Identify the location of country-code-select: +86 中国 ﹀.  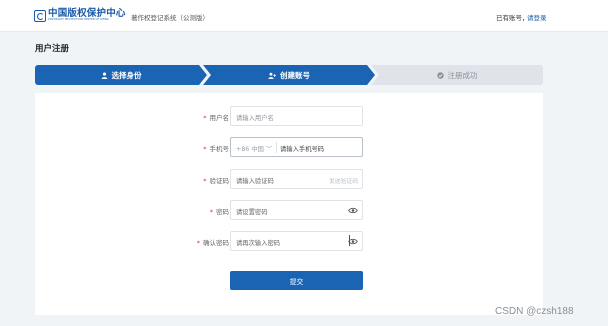
(254, 148).